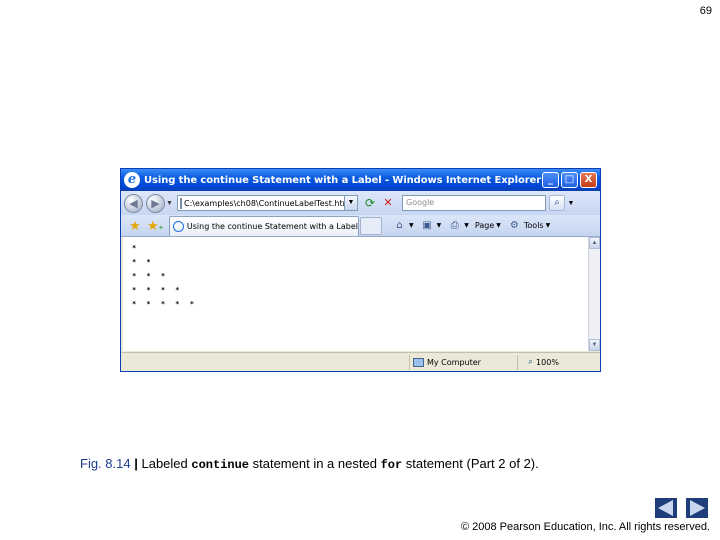 The height and width of the screenshot is (540, 720). Describe the element at coordinates (170, 203) in the screenshot. I see `history-dropdown: ▼` at that location.